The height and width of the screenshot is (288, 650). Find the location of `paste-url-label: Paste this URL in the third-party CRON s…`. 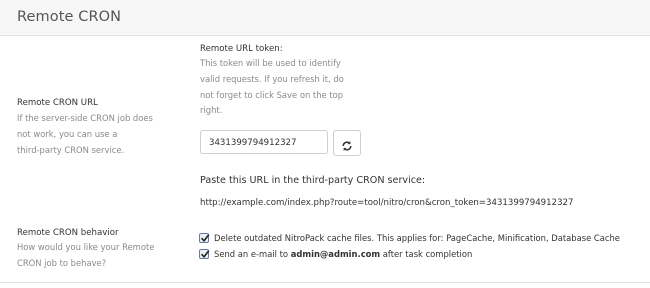

paste-url-label: Paste this URL in the third-party CRON s… is located at coordinates (313, 180).